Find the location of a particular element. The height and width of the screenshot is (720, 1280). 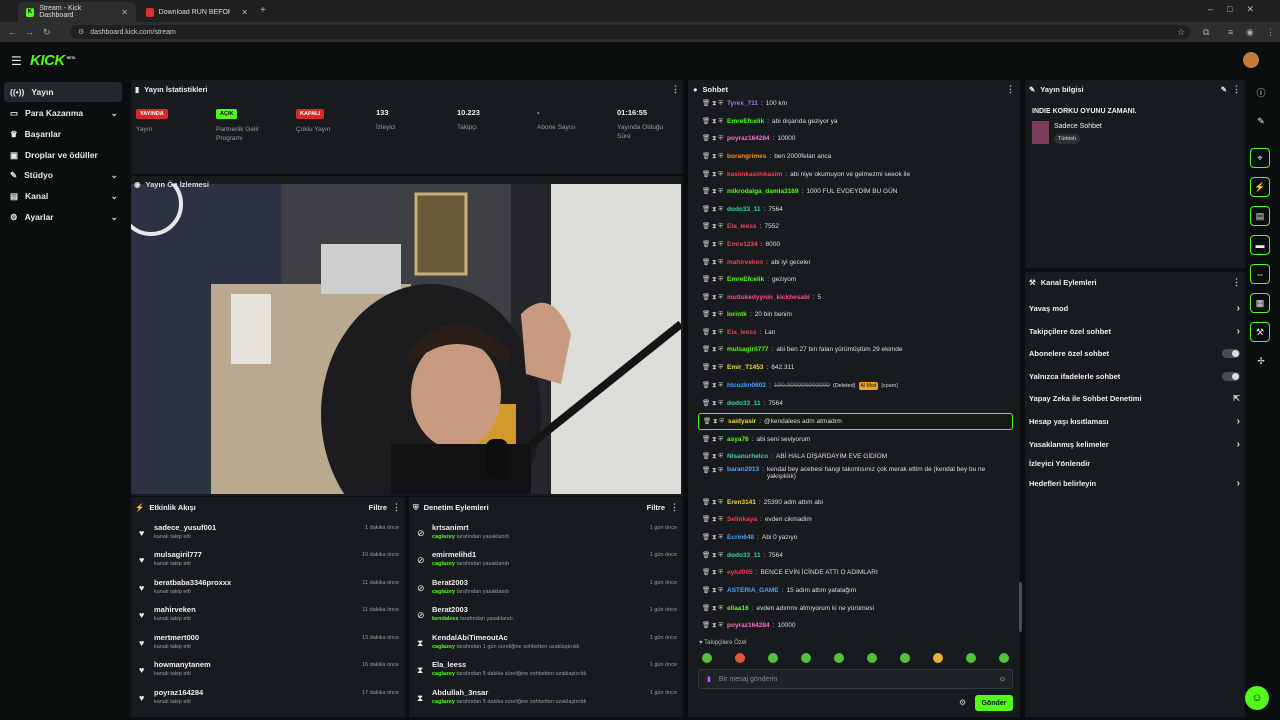

chat-username: ellaa16 is located at coordinates (738, 608).